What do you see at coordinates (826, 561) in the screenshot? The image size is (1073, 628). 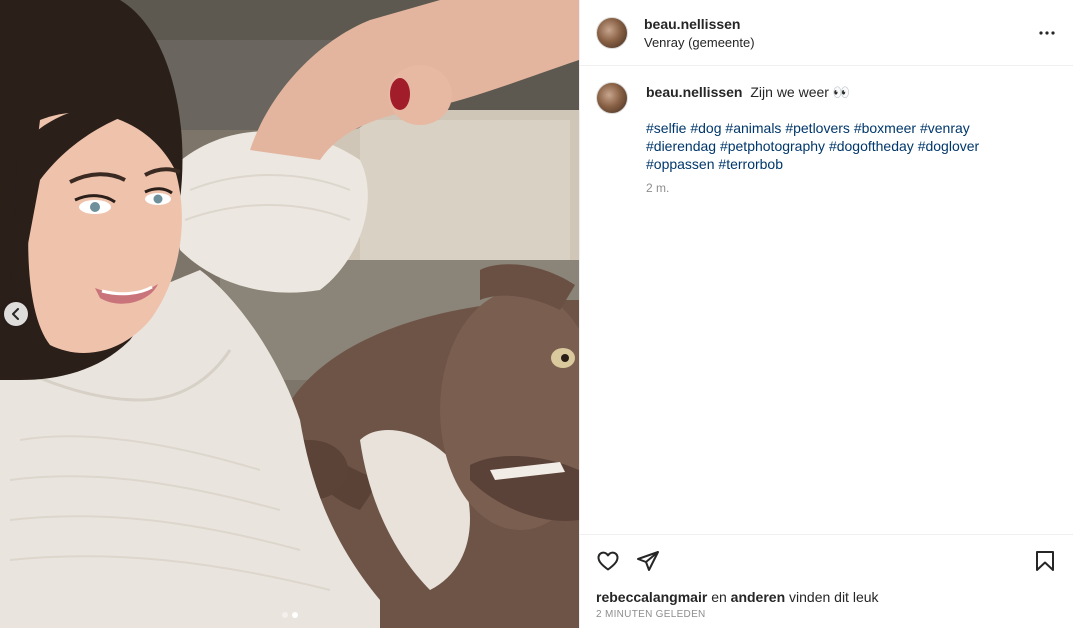 I see `action-bar` at bounding box center [826, 561].